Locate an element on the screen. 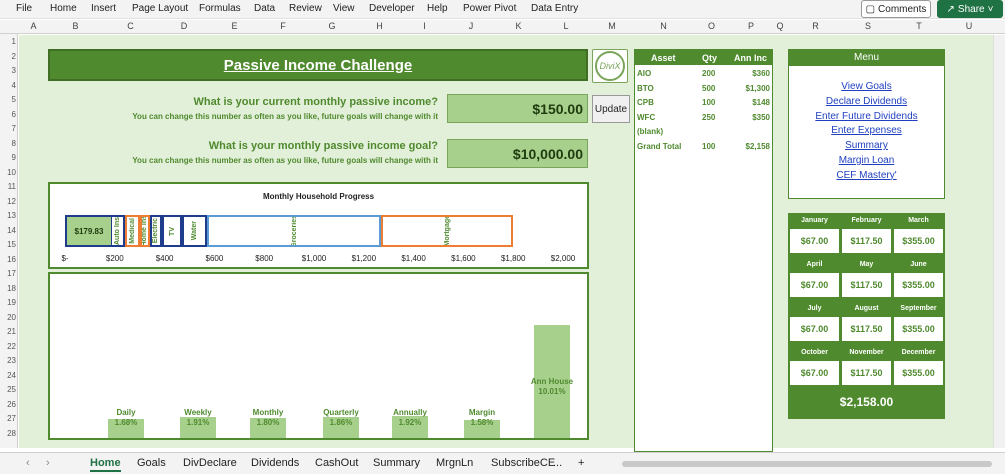  column-header-c: C is located at coordinates (130, 26).